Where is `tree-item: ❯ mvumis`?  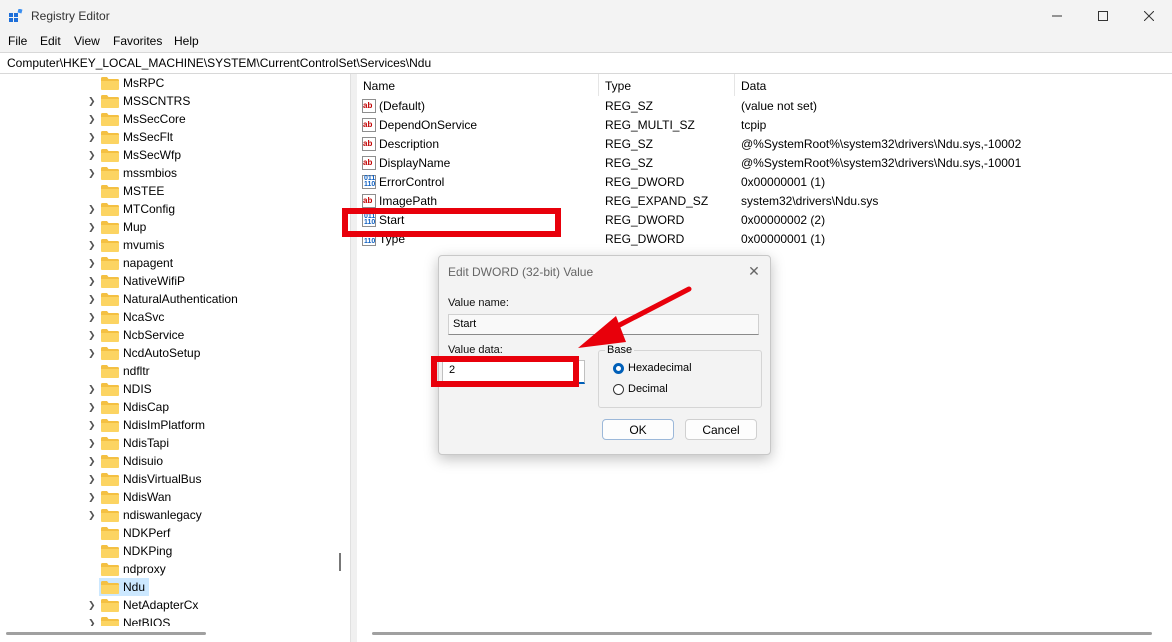
tree-item: ❯ mvumis is located at coordinates (166, 245).